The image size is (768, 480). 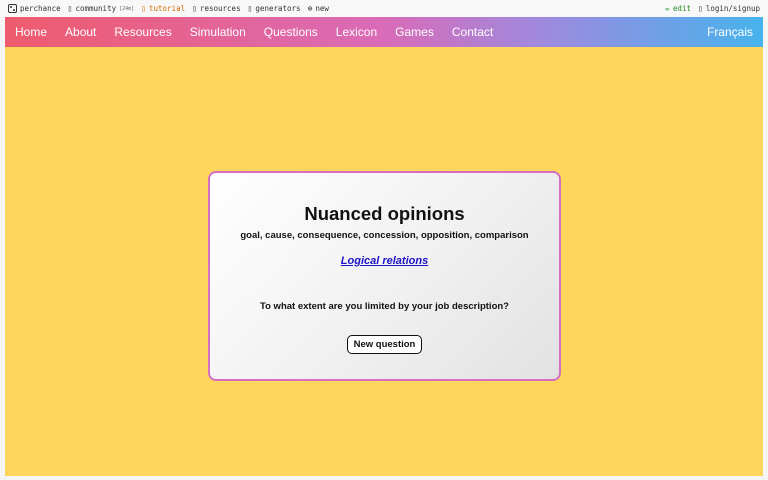 What do you see at coordinates (700, 8) in the screenshot?
I see `user-icon: ▯` at bounding box center [700, 8].